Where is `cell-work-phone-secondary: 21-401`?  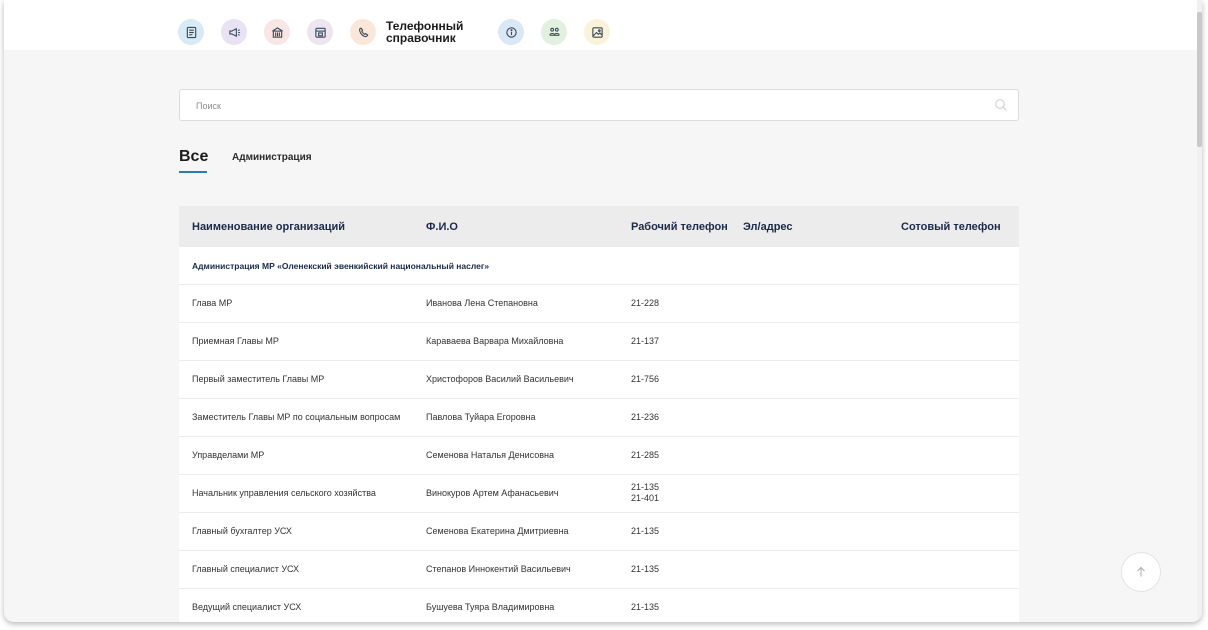 cell-work-phone-secondary: 21-401 is located at coordinates (645, 498).